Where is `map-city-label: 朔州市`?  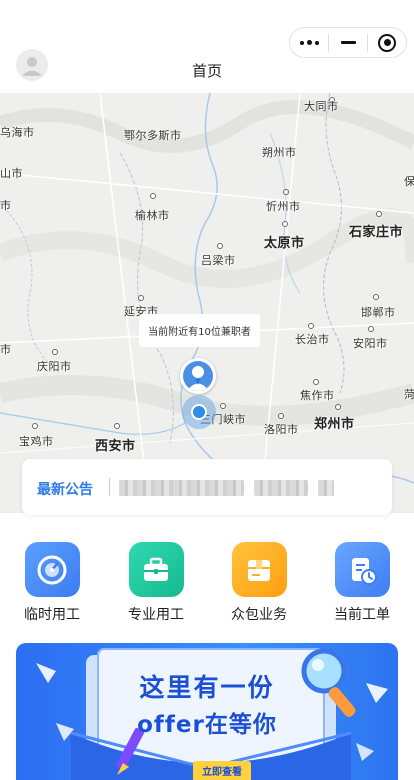 map-city-label: 朔州市 is located at coordinates (279, 152).